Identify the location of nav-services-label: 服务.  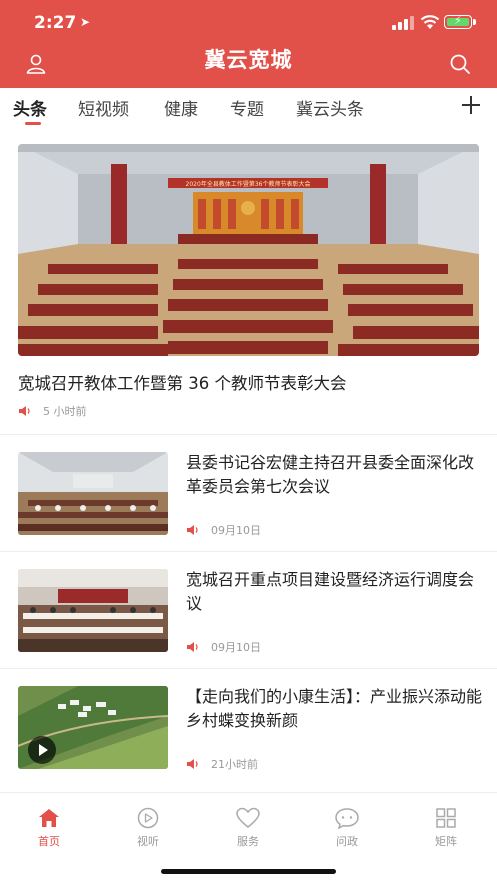
(248, 841).